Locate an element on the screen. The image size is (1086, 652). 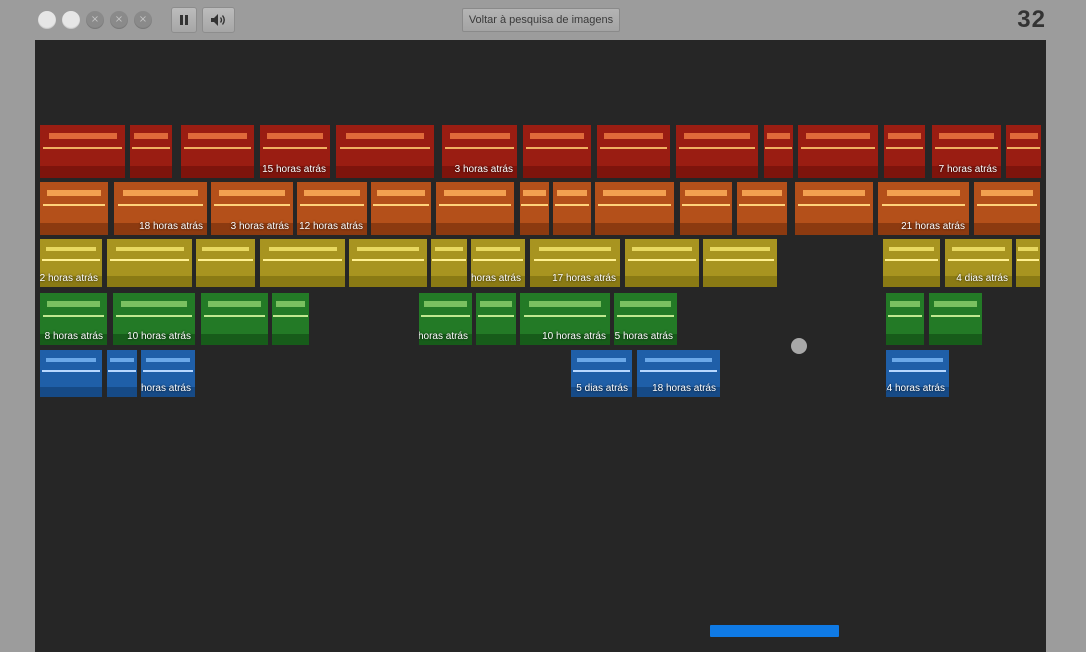
back-to-image-search-button: Voltar à pesquisa de imagens is located at coordinates (541, 20).